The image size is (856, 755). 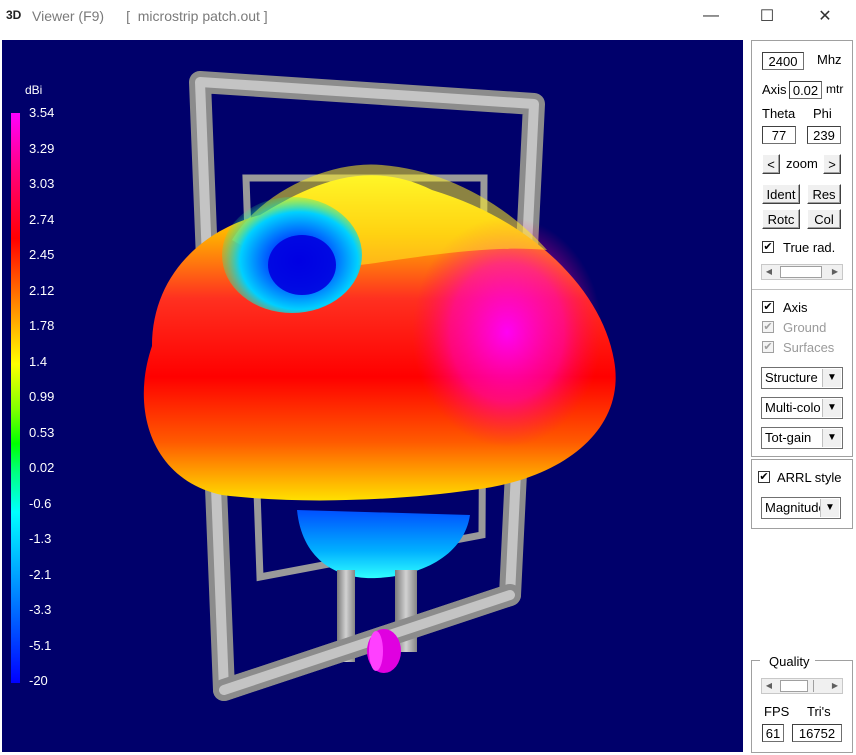 What do you see at coordinates (802, 494) in the screenshot?
I see `arrl-panel: ✔ ARRL style Magnitude ▼` at bounding box center [802, 494].